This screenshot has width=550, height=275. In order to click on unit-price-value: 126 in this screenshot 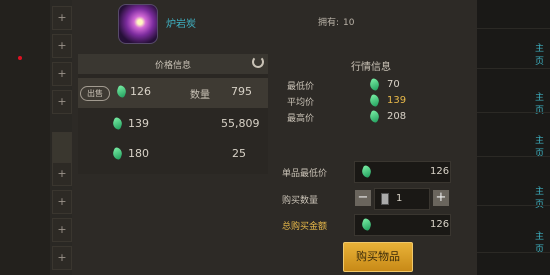, I will do `click(440, 171)`.